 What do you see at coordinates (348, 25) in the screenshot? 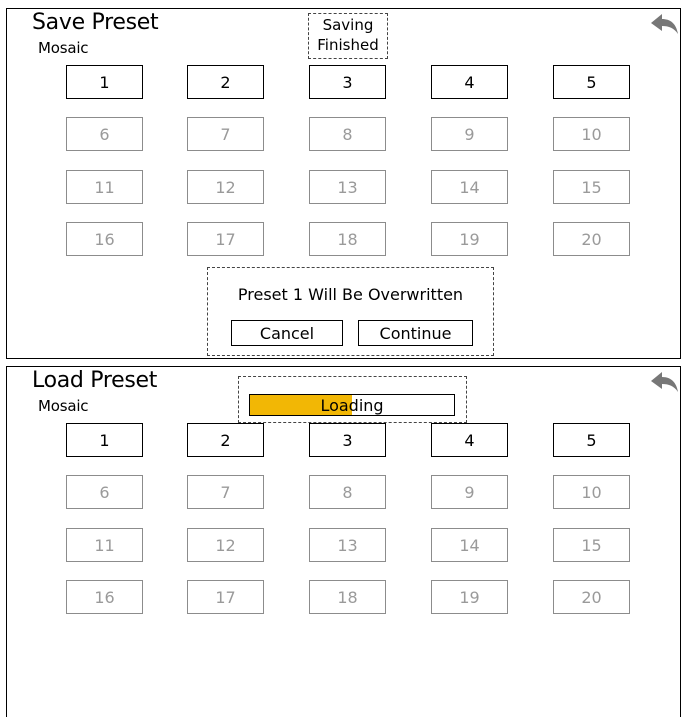
I see `saving-status-line1: Saving` at bounding box center [348, 25].